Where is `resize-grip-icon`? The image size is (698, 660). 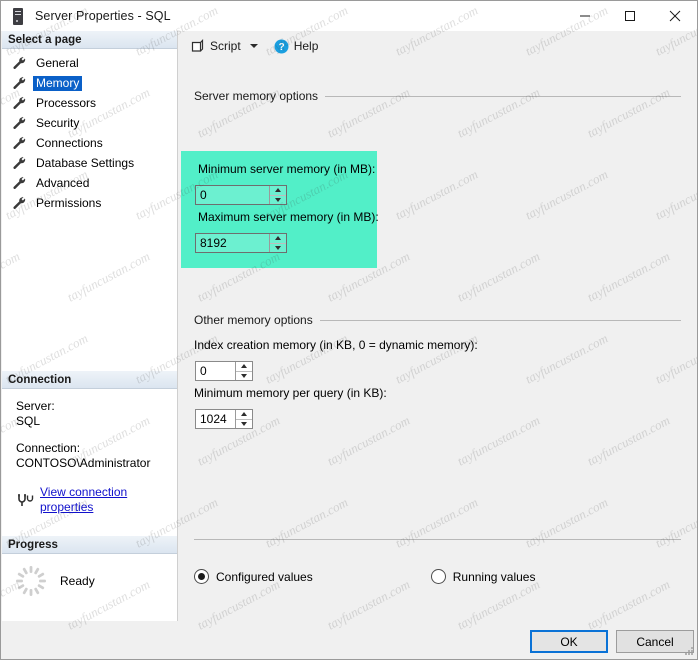
resize-grip-icon is located at coordinates (688, 650).